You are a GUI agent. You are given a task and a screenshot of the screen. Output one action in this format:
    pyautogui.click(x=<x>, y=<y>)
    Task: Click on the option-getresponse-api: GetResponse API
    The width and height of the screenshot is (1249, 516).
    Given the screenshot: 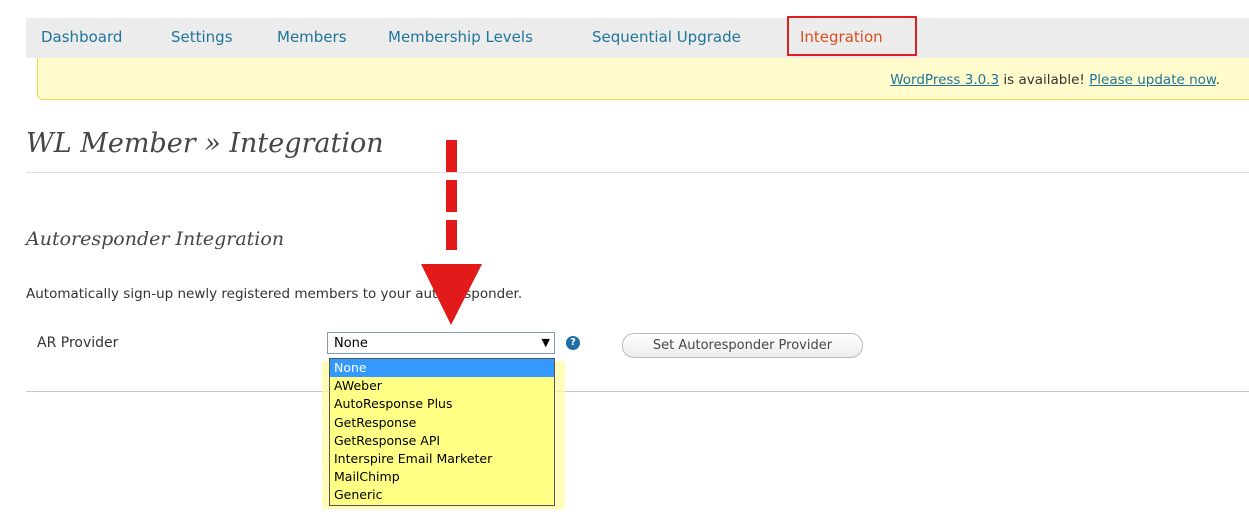 What is the action you would take?
    pyautogui.click(x=442, y=441)
    